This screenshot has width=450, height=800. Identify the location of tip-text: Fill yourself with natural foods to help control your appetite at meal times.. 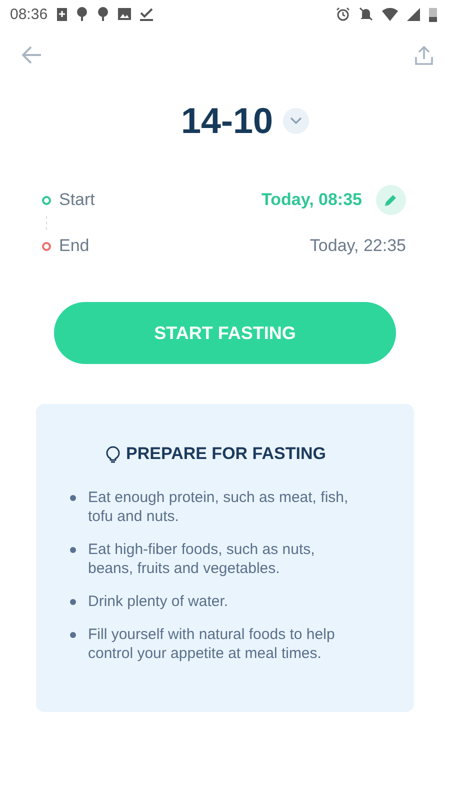
(212, 644).